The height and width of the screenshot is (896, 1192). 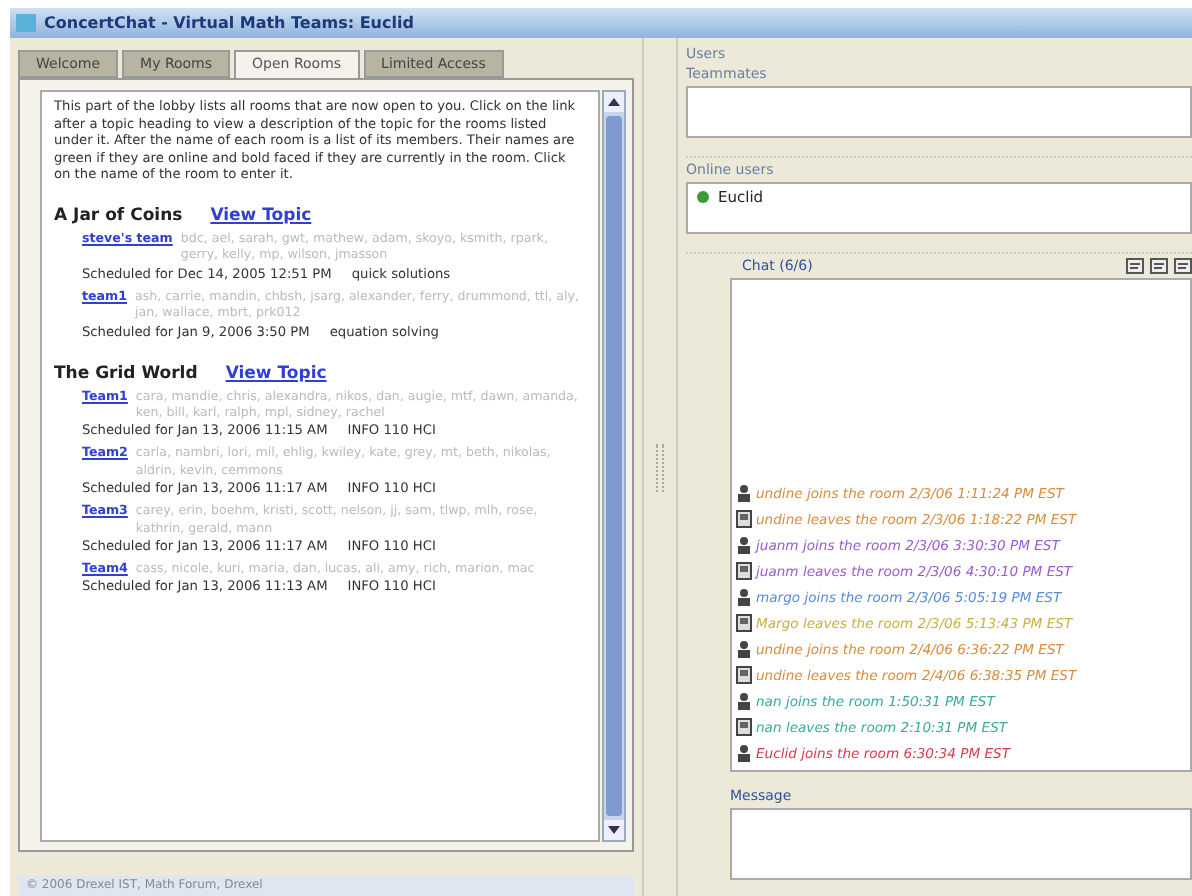 I want to click on online-status-icon, so click(x=703, y=197).